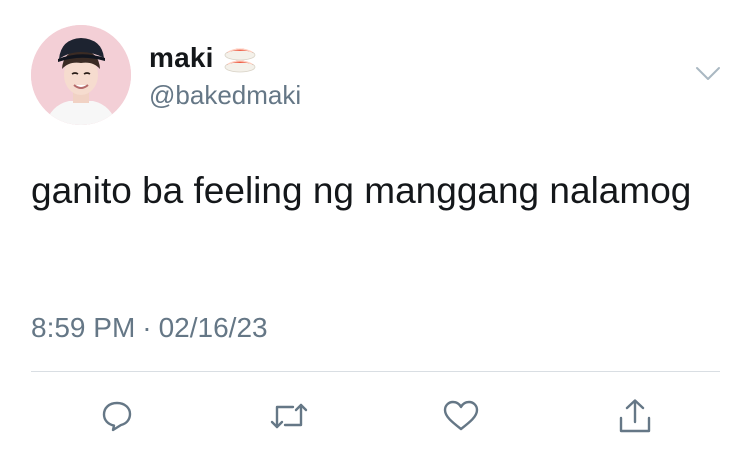  I want to click on share-upload-icon, so click(635, 416).